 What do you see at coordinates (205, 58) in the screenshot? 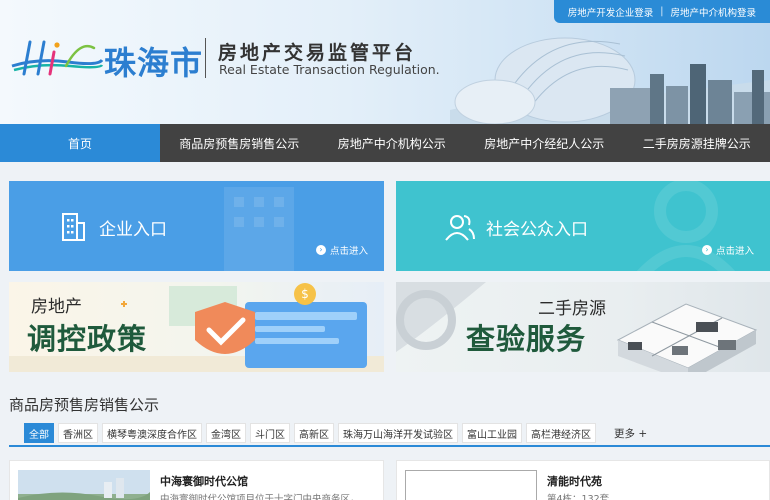
I see `brand-divider` at bounding box center [205, 58].